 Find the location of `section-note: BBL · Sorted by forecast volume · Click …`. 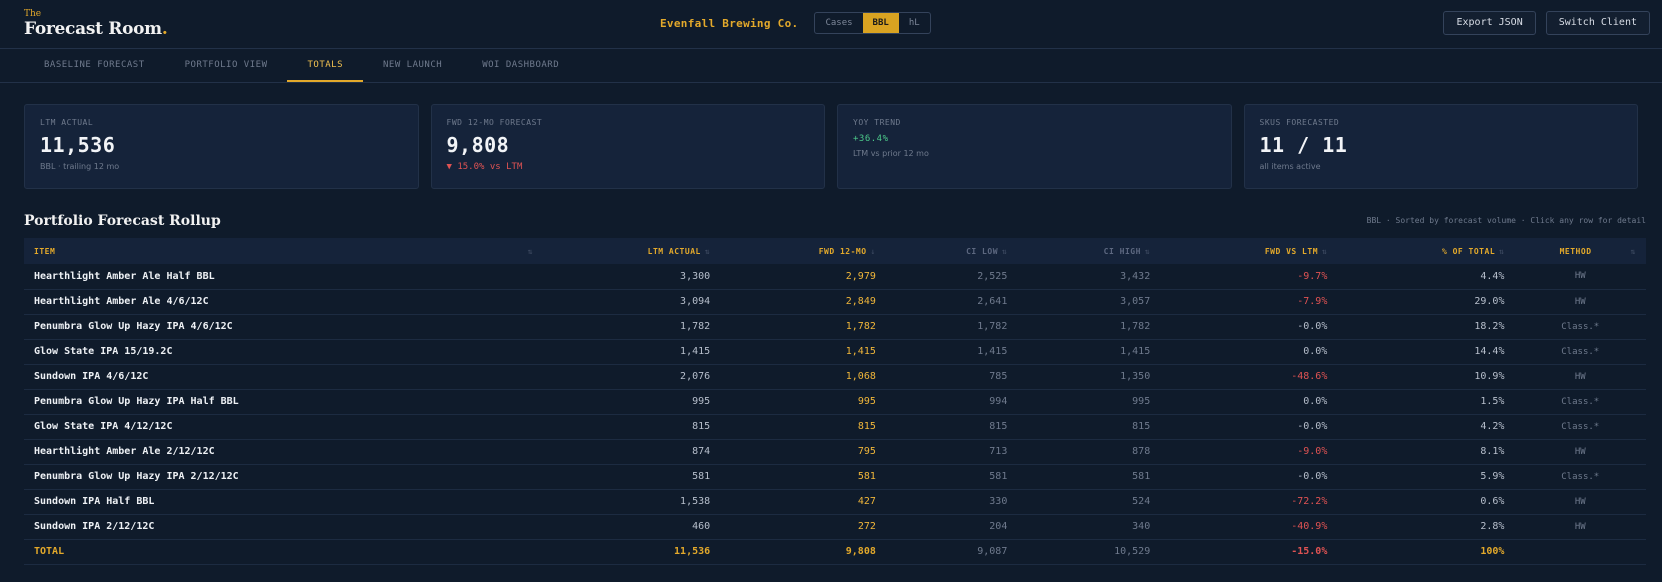

section-note: BBL · Sorted by forecast volume · Click … is located at coordinates (1506, 220).